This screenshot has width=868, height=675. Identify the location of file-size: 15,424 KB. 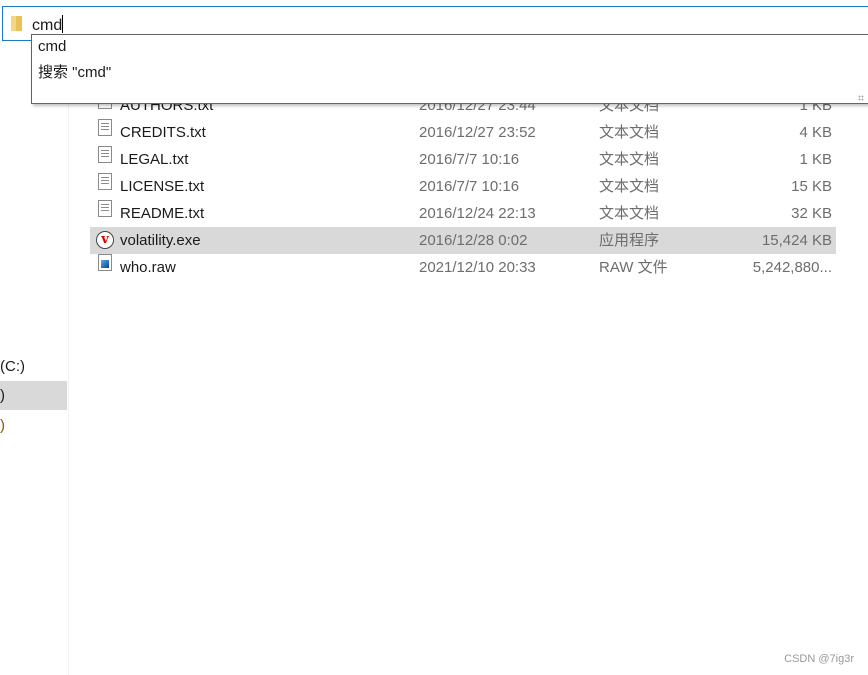
(796, 240).